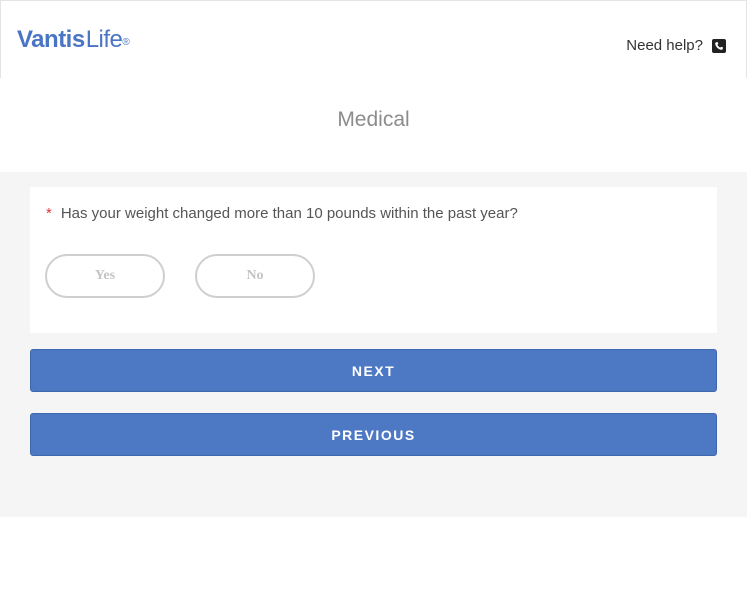 This screenshot has width=747, height=593. I want to click on required-marker: *, so click(49, 213).